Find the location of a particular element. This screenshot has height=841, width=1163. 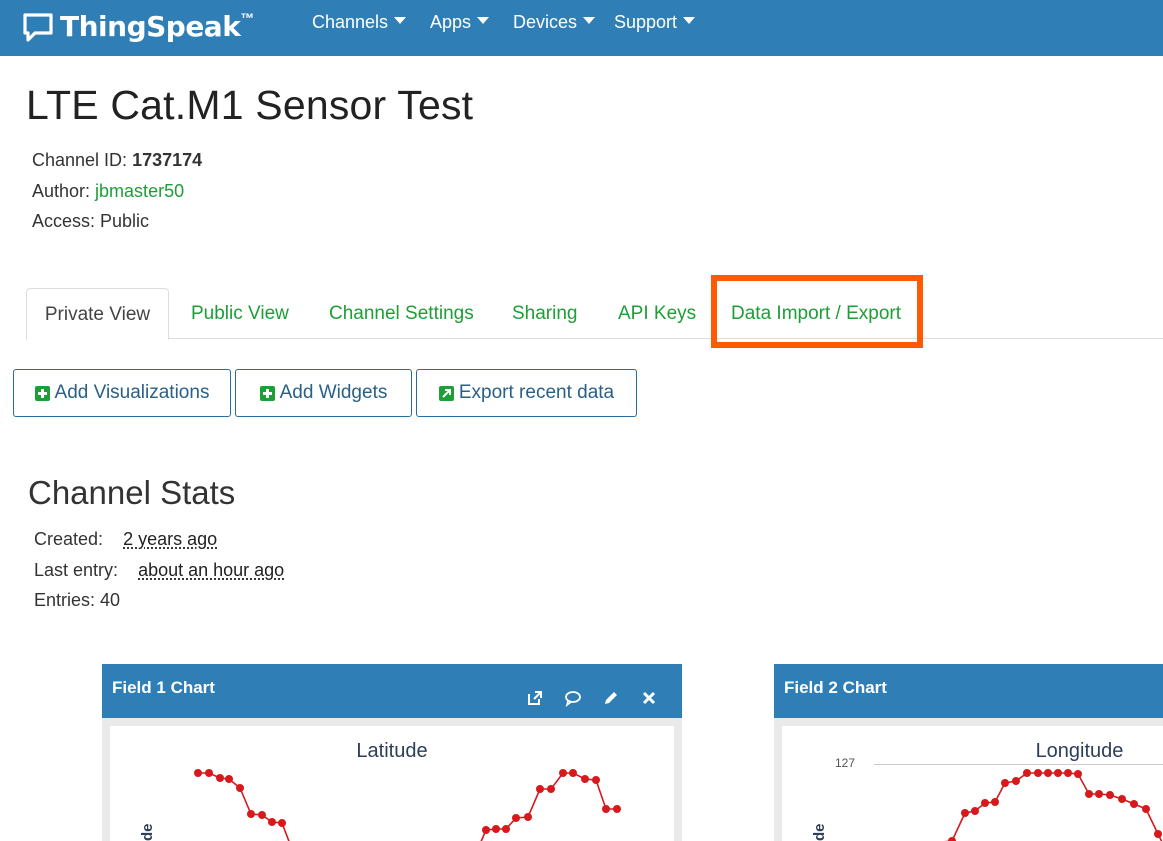

tab-api-keys: API Keys is located at coordinates (657, 314).